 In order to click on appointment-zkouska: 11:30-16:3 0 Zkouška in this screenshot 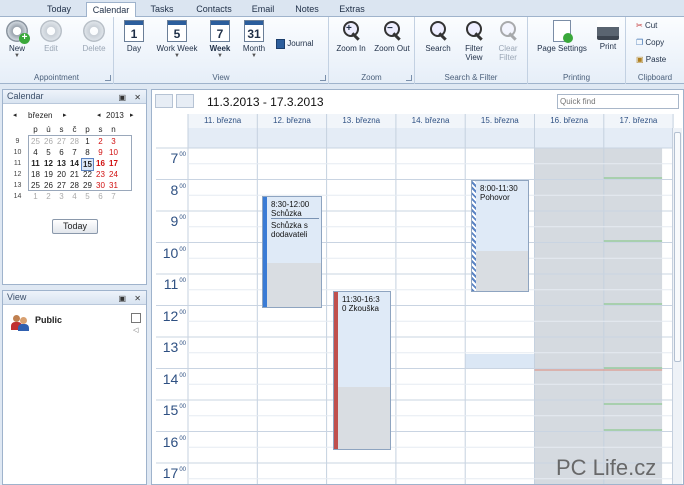, I will do `click(362, 370)`.